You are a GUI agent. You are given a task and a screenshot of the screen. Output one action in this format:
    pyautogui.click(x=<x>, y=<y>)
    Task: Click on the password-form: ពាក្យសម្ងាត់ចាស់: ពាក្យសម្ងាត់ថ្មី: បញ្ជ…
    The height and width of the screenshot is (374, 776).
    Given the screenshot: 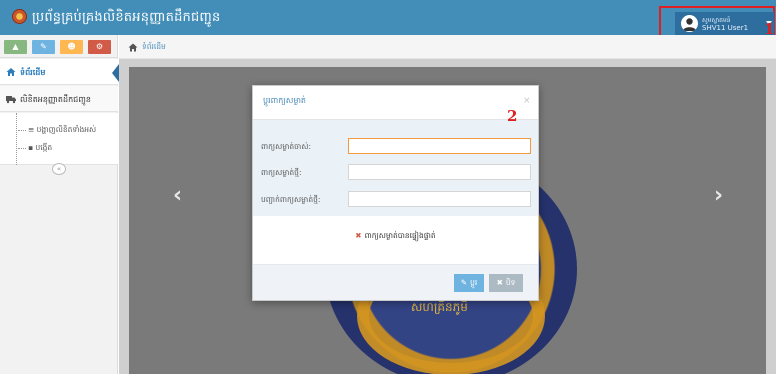 What is the action you would take?
    pyautogui.click(x=395, y=168)
    